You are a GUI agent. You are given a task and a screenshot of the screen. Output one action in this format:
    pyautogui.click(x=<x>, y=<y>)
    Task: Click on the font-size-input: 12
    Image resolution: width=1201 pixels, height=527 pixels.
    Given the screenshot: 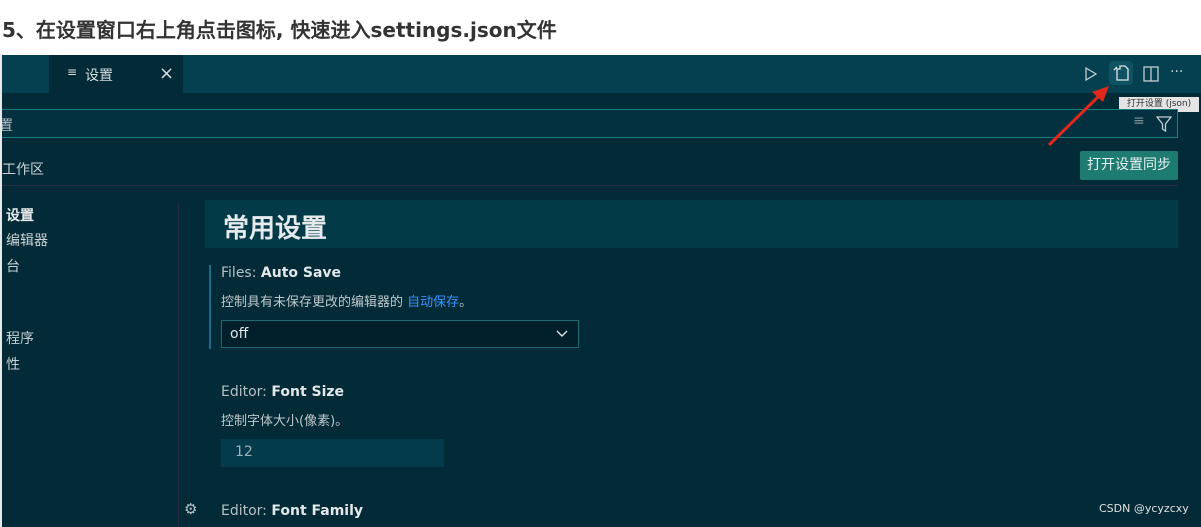 What is the action you would take?
    pyautogui.click(x=332, y=453)
    